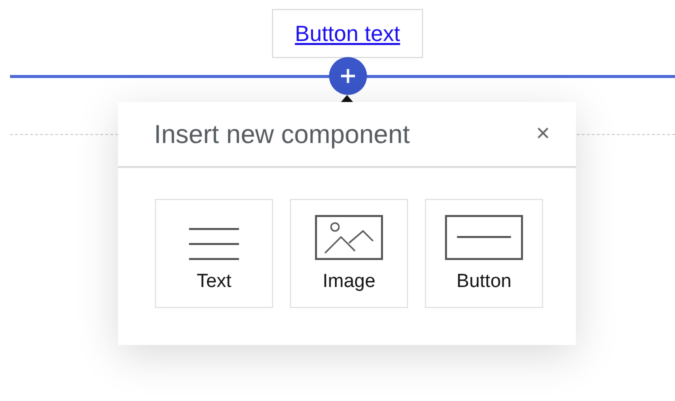 This screenshot has width=675, height=401. Describe the element at coordinates (282, 134) in the screenshot. I see `dialog-title: Insert new component` at that location.